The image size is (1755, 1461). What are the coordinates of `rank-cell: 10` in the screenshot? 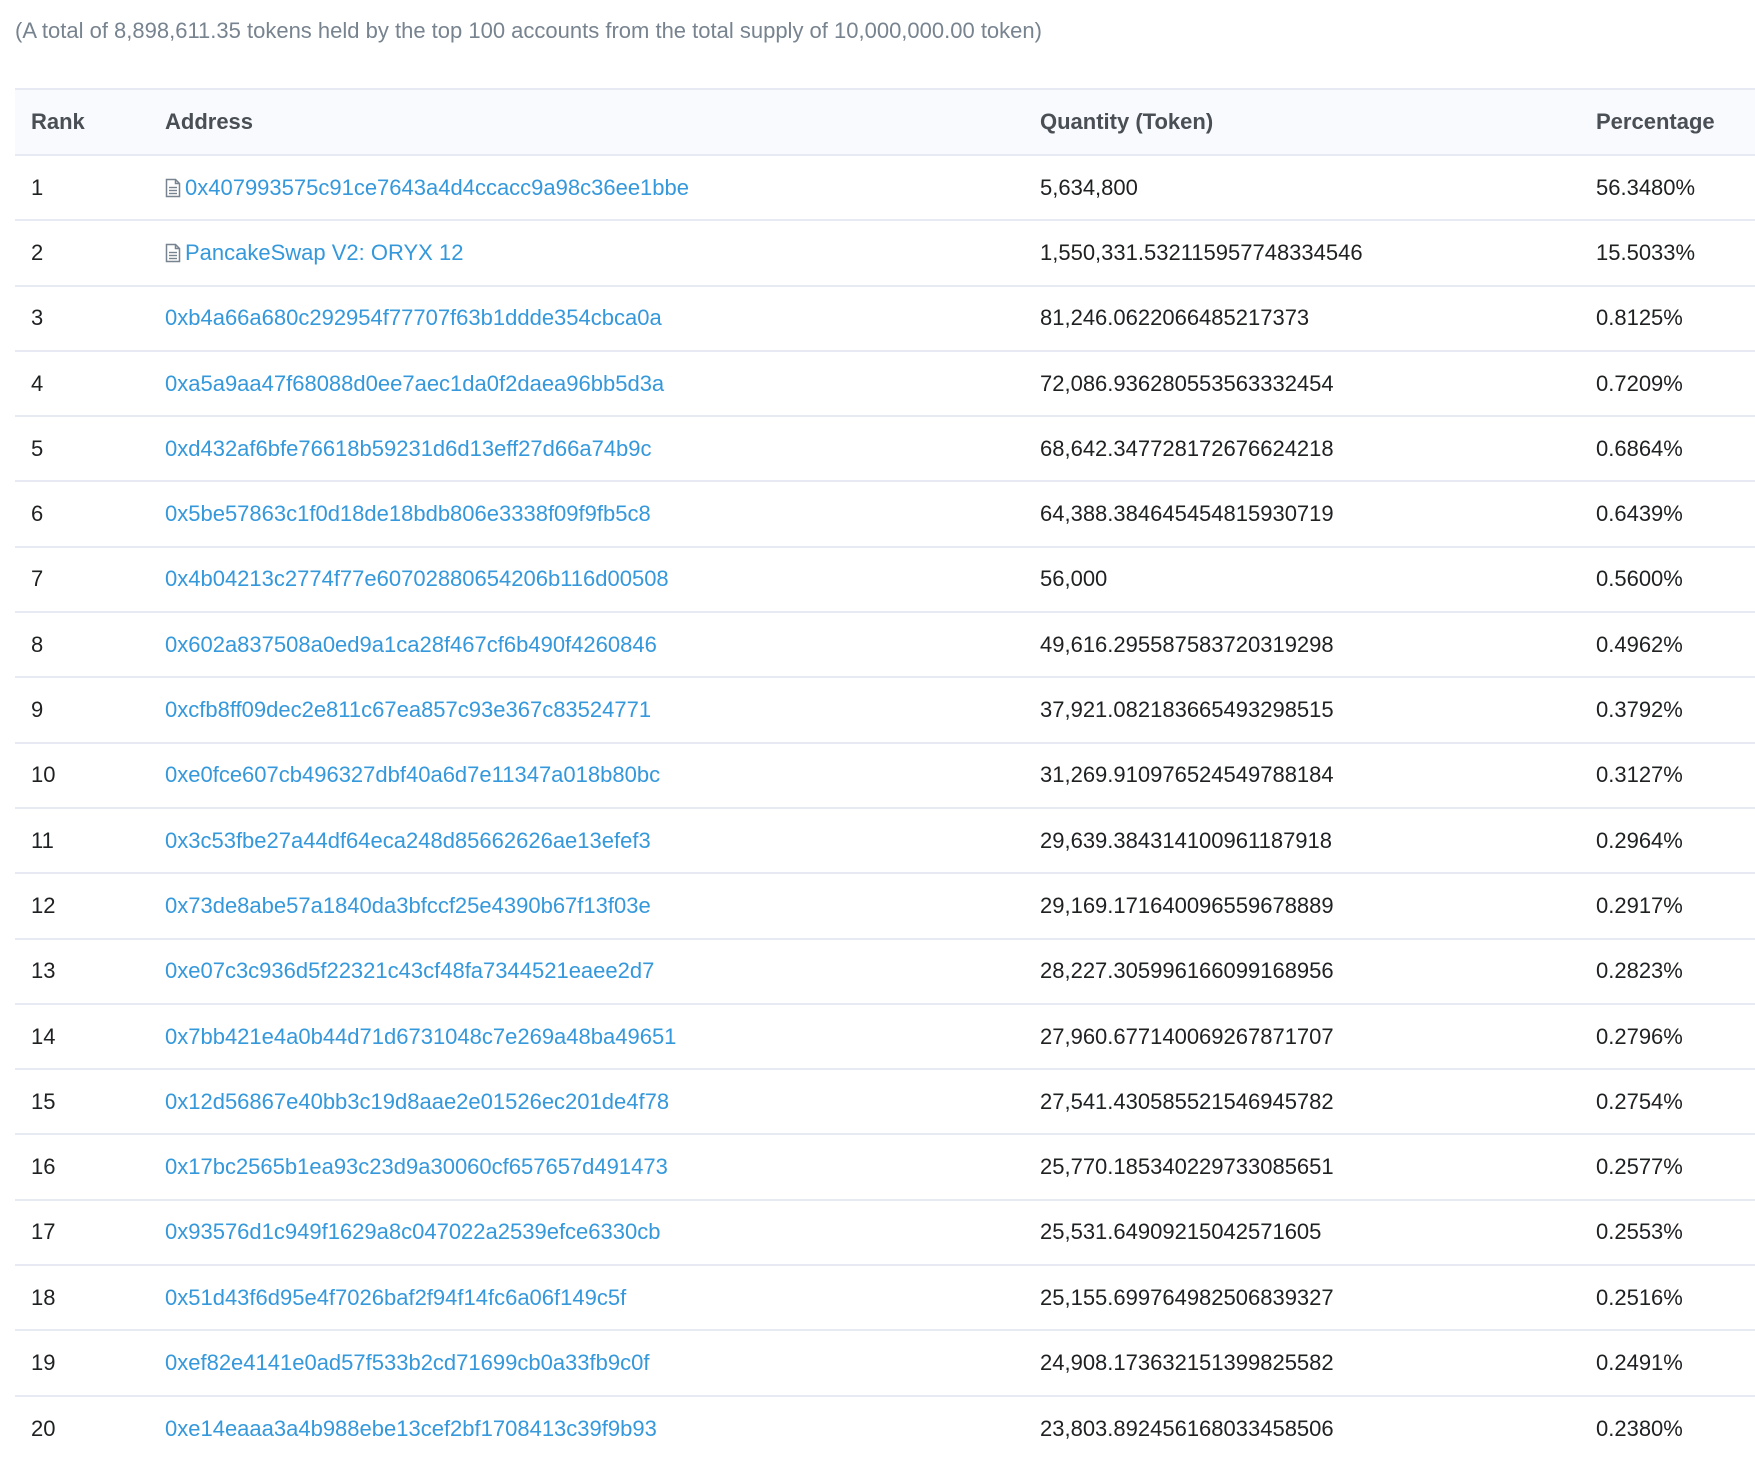 It's located at (43, 775).